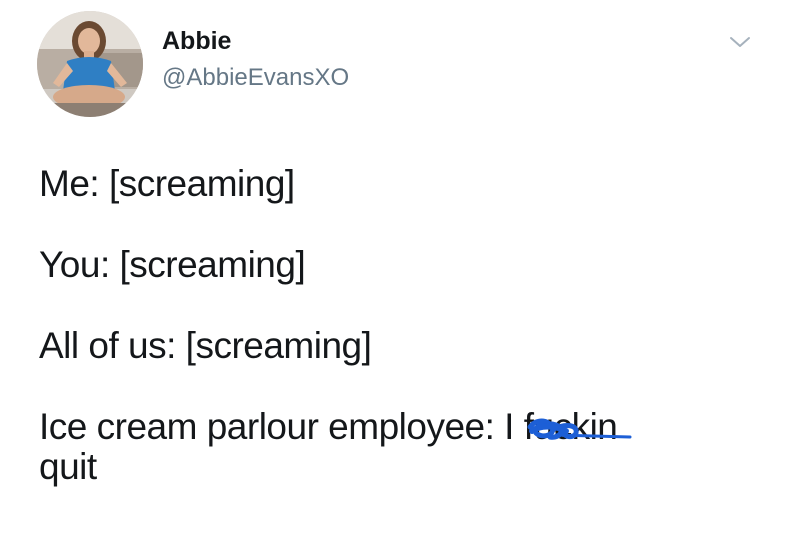 Image resolution: width=788 pixels, height=540 pixels. I want to click on censored-word: uckin, so click(579, 426).